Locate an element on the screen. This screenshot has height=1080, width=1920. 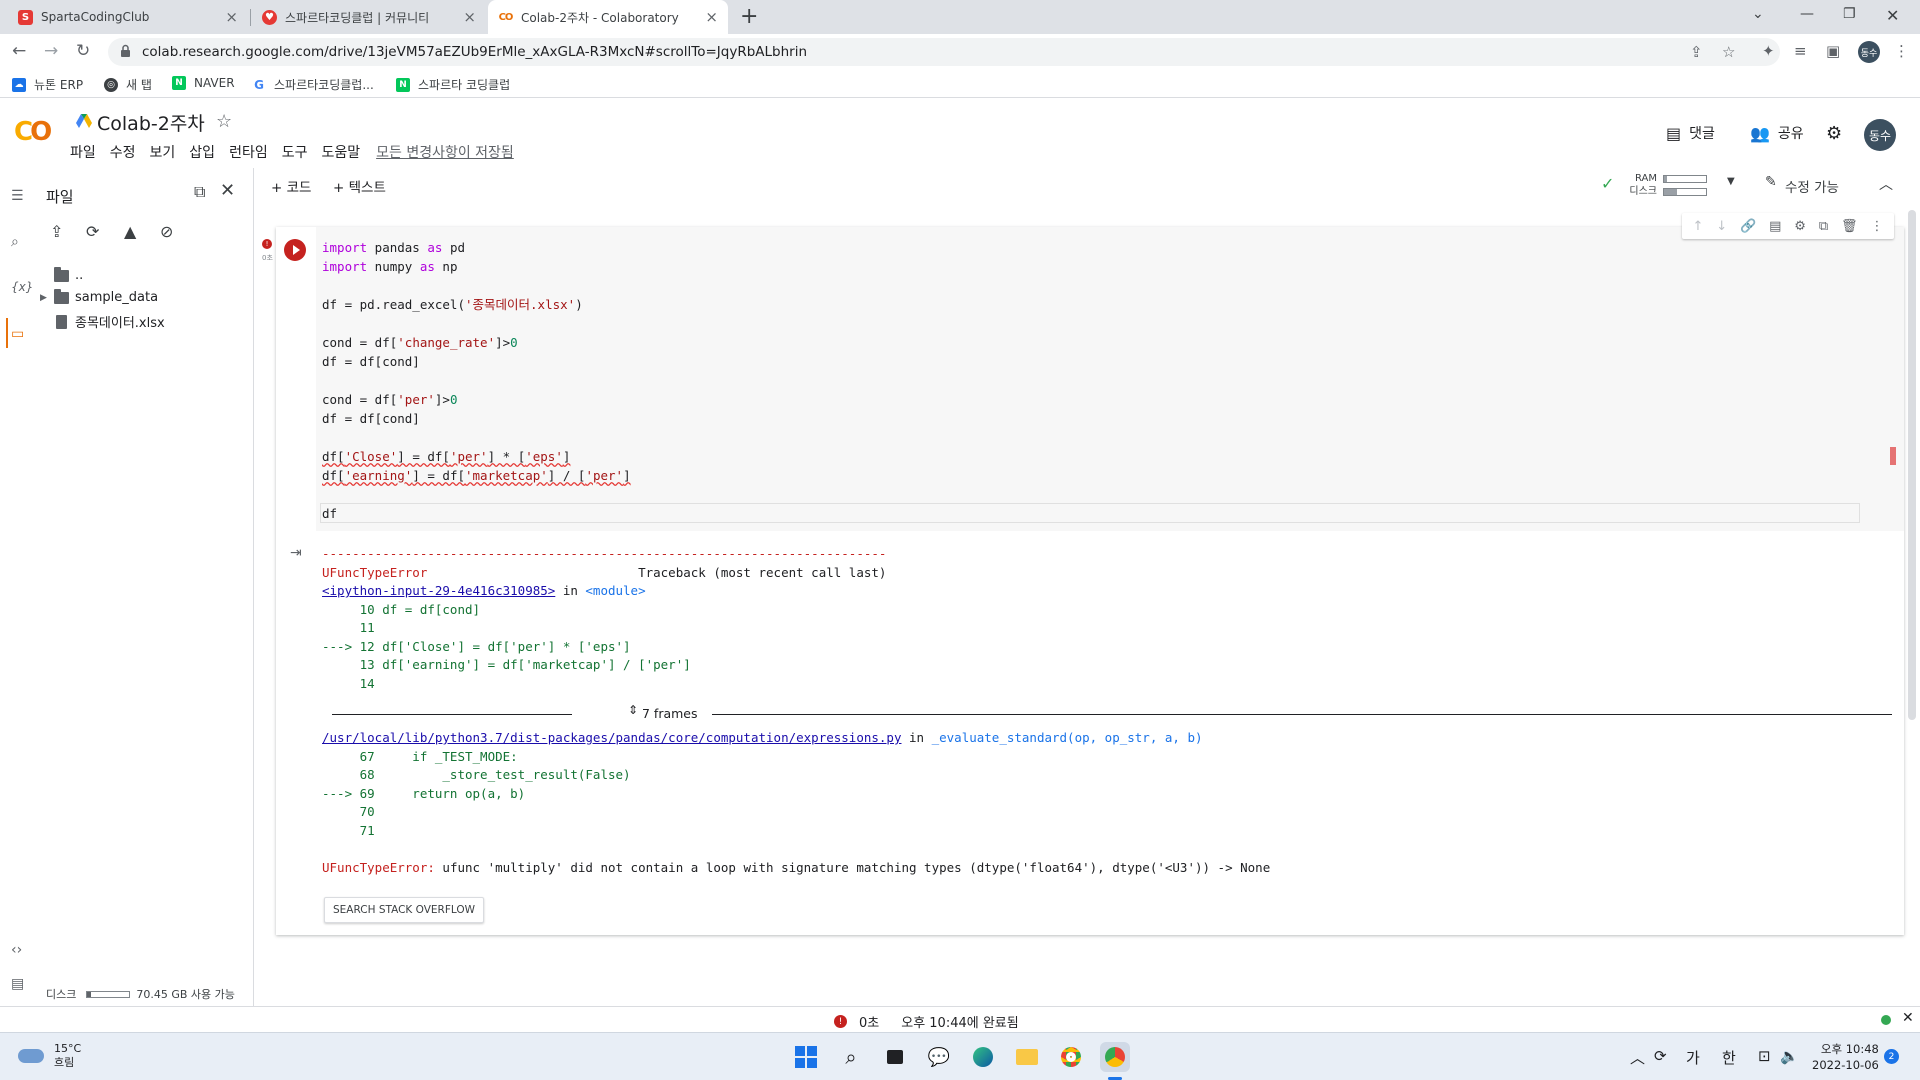
execution-status: ! 0초 오후 10:44에 완료됨 is located at coordinates (926, 1021).